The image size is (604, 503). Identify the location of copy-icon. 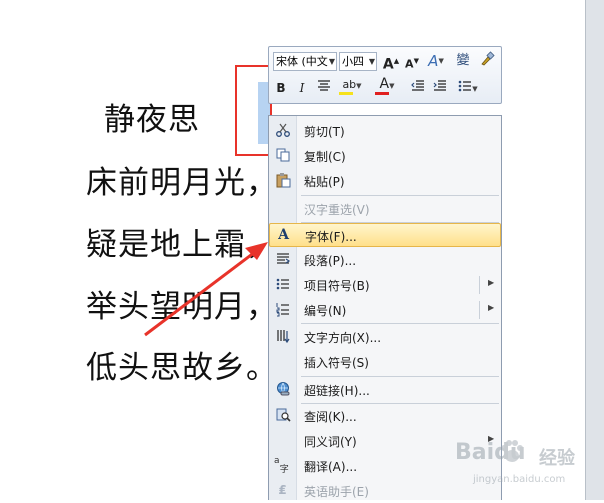
(282, 155).